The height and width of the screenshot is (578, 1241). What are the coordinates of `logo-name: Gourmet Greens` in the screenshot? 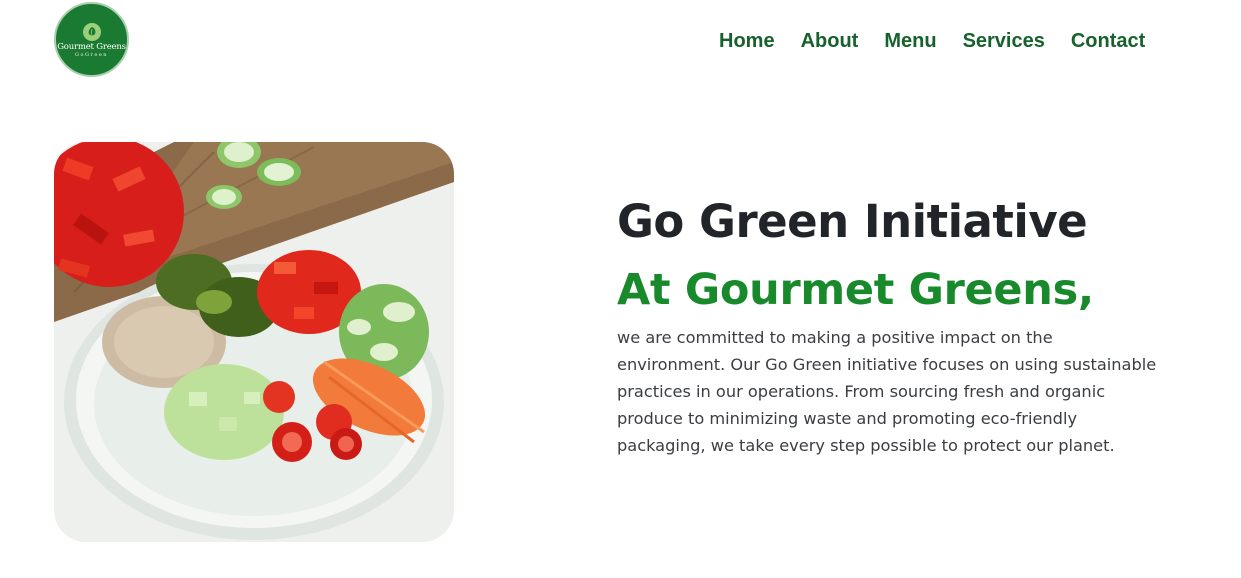 It's located at (91, 46).